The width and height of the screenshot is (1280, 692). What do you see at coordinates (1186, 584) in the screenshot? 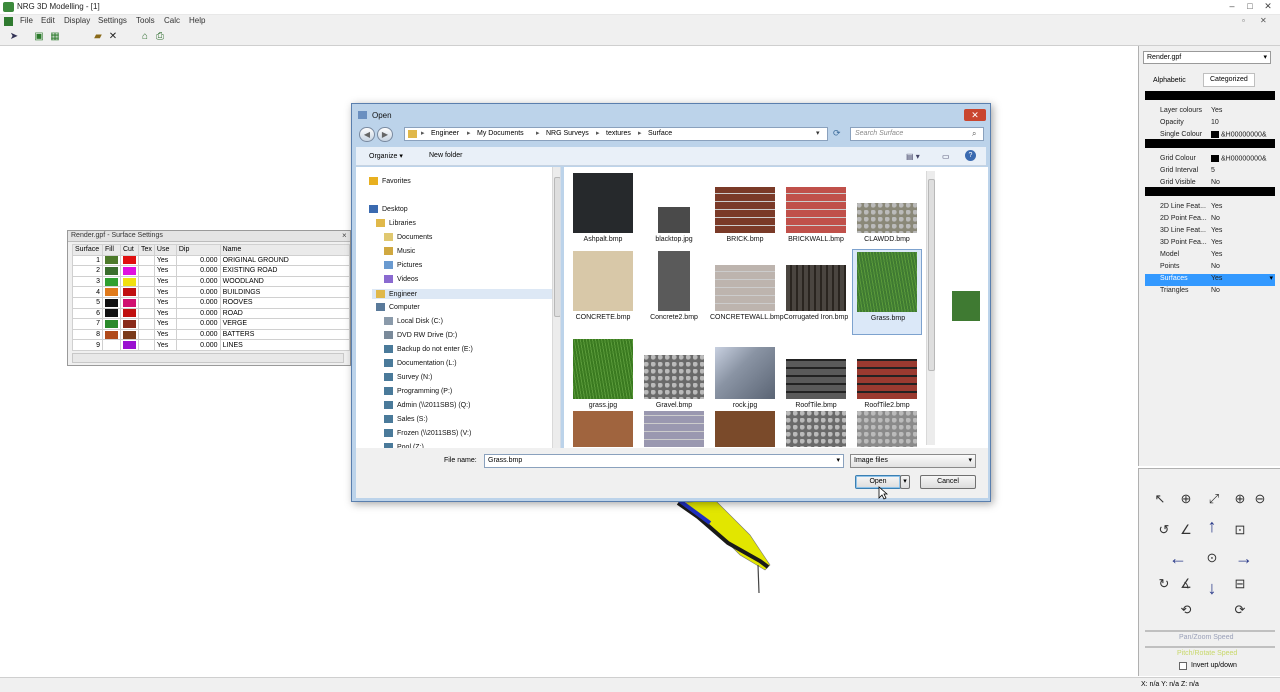
I see `pitch-down-icon: ∡` at bounding box center [1186, 584].